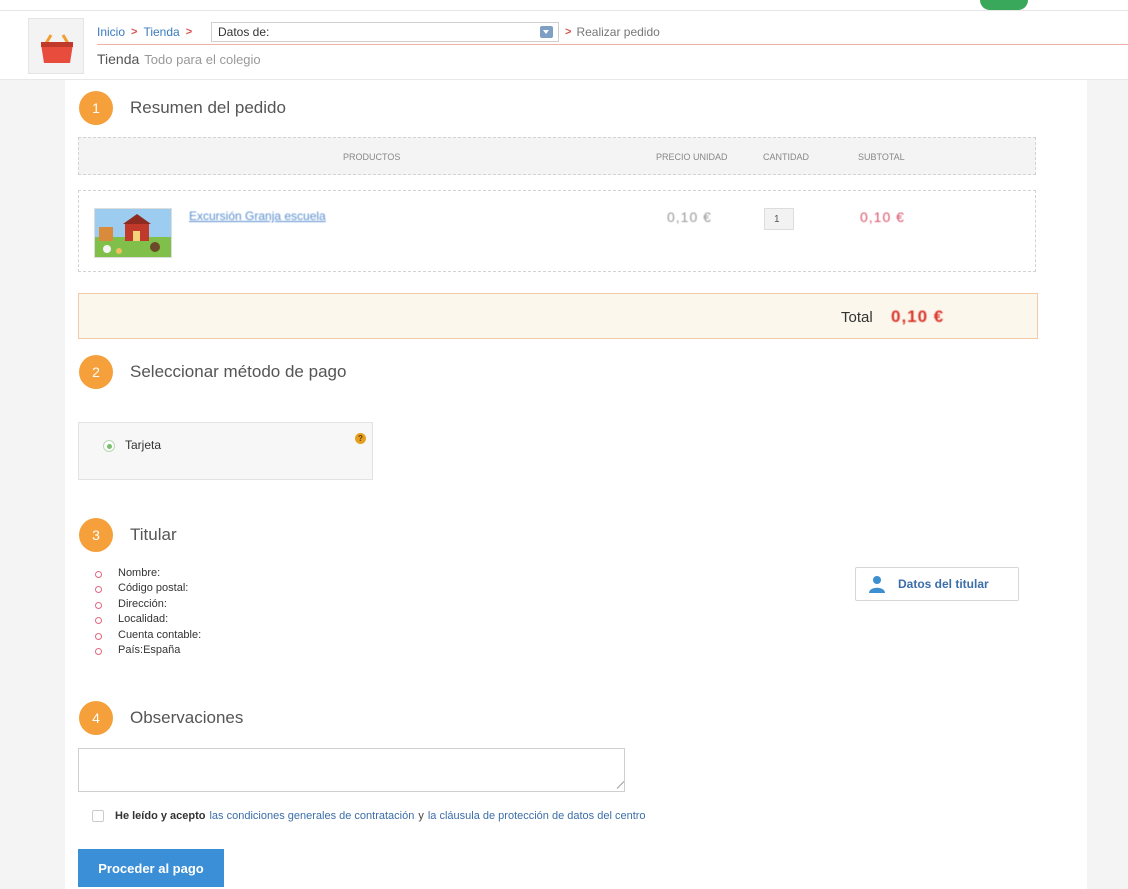  I want to click on header-top-divider, so click(564, 10).